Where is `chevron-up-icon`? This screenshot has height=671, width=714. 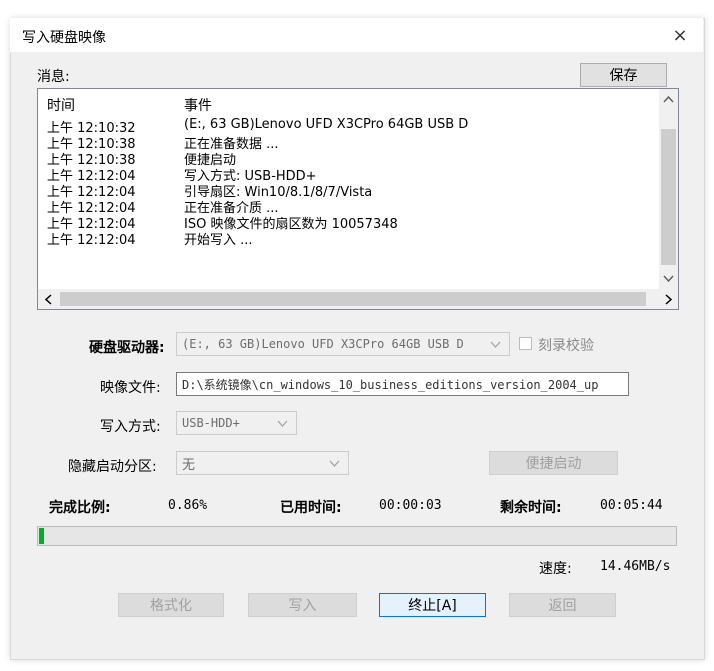 chevron-up-icon is located at coordinates (668, 99).